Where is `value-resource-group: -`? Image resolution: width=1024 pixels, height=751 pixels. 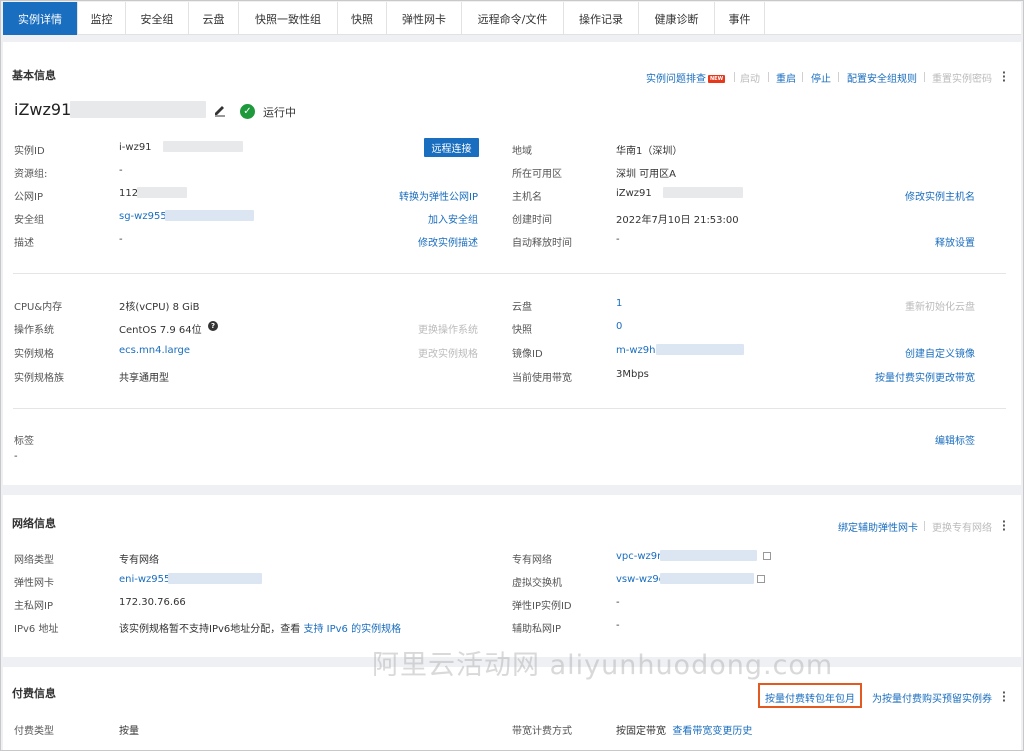 value-resource-group: - is located at coordinates (121, 170).